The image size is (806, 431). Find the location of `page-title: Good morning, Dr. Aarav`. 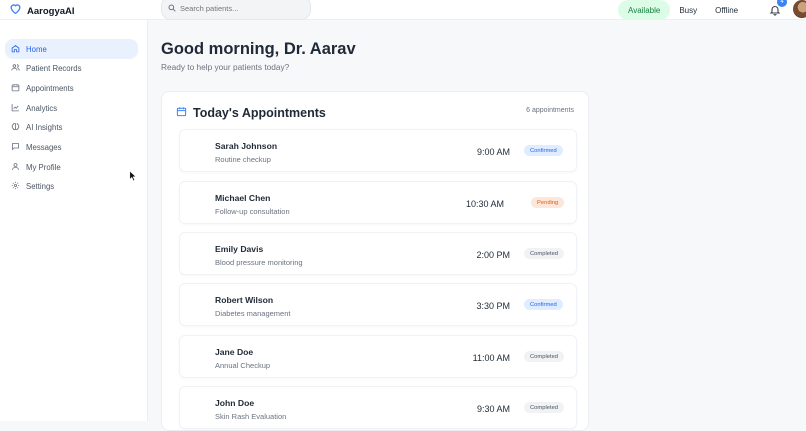

page-title: Good morning, Dr. Aarav is located at coordinates (258, 49).